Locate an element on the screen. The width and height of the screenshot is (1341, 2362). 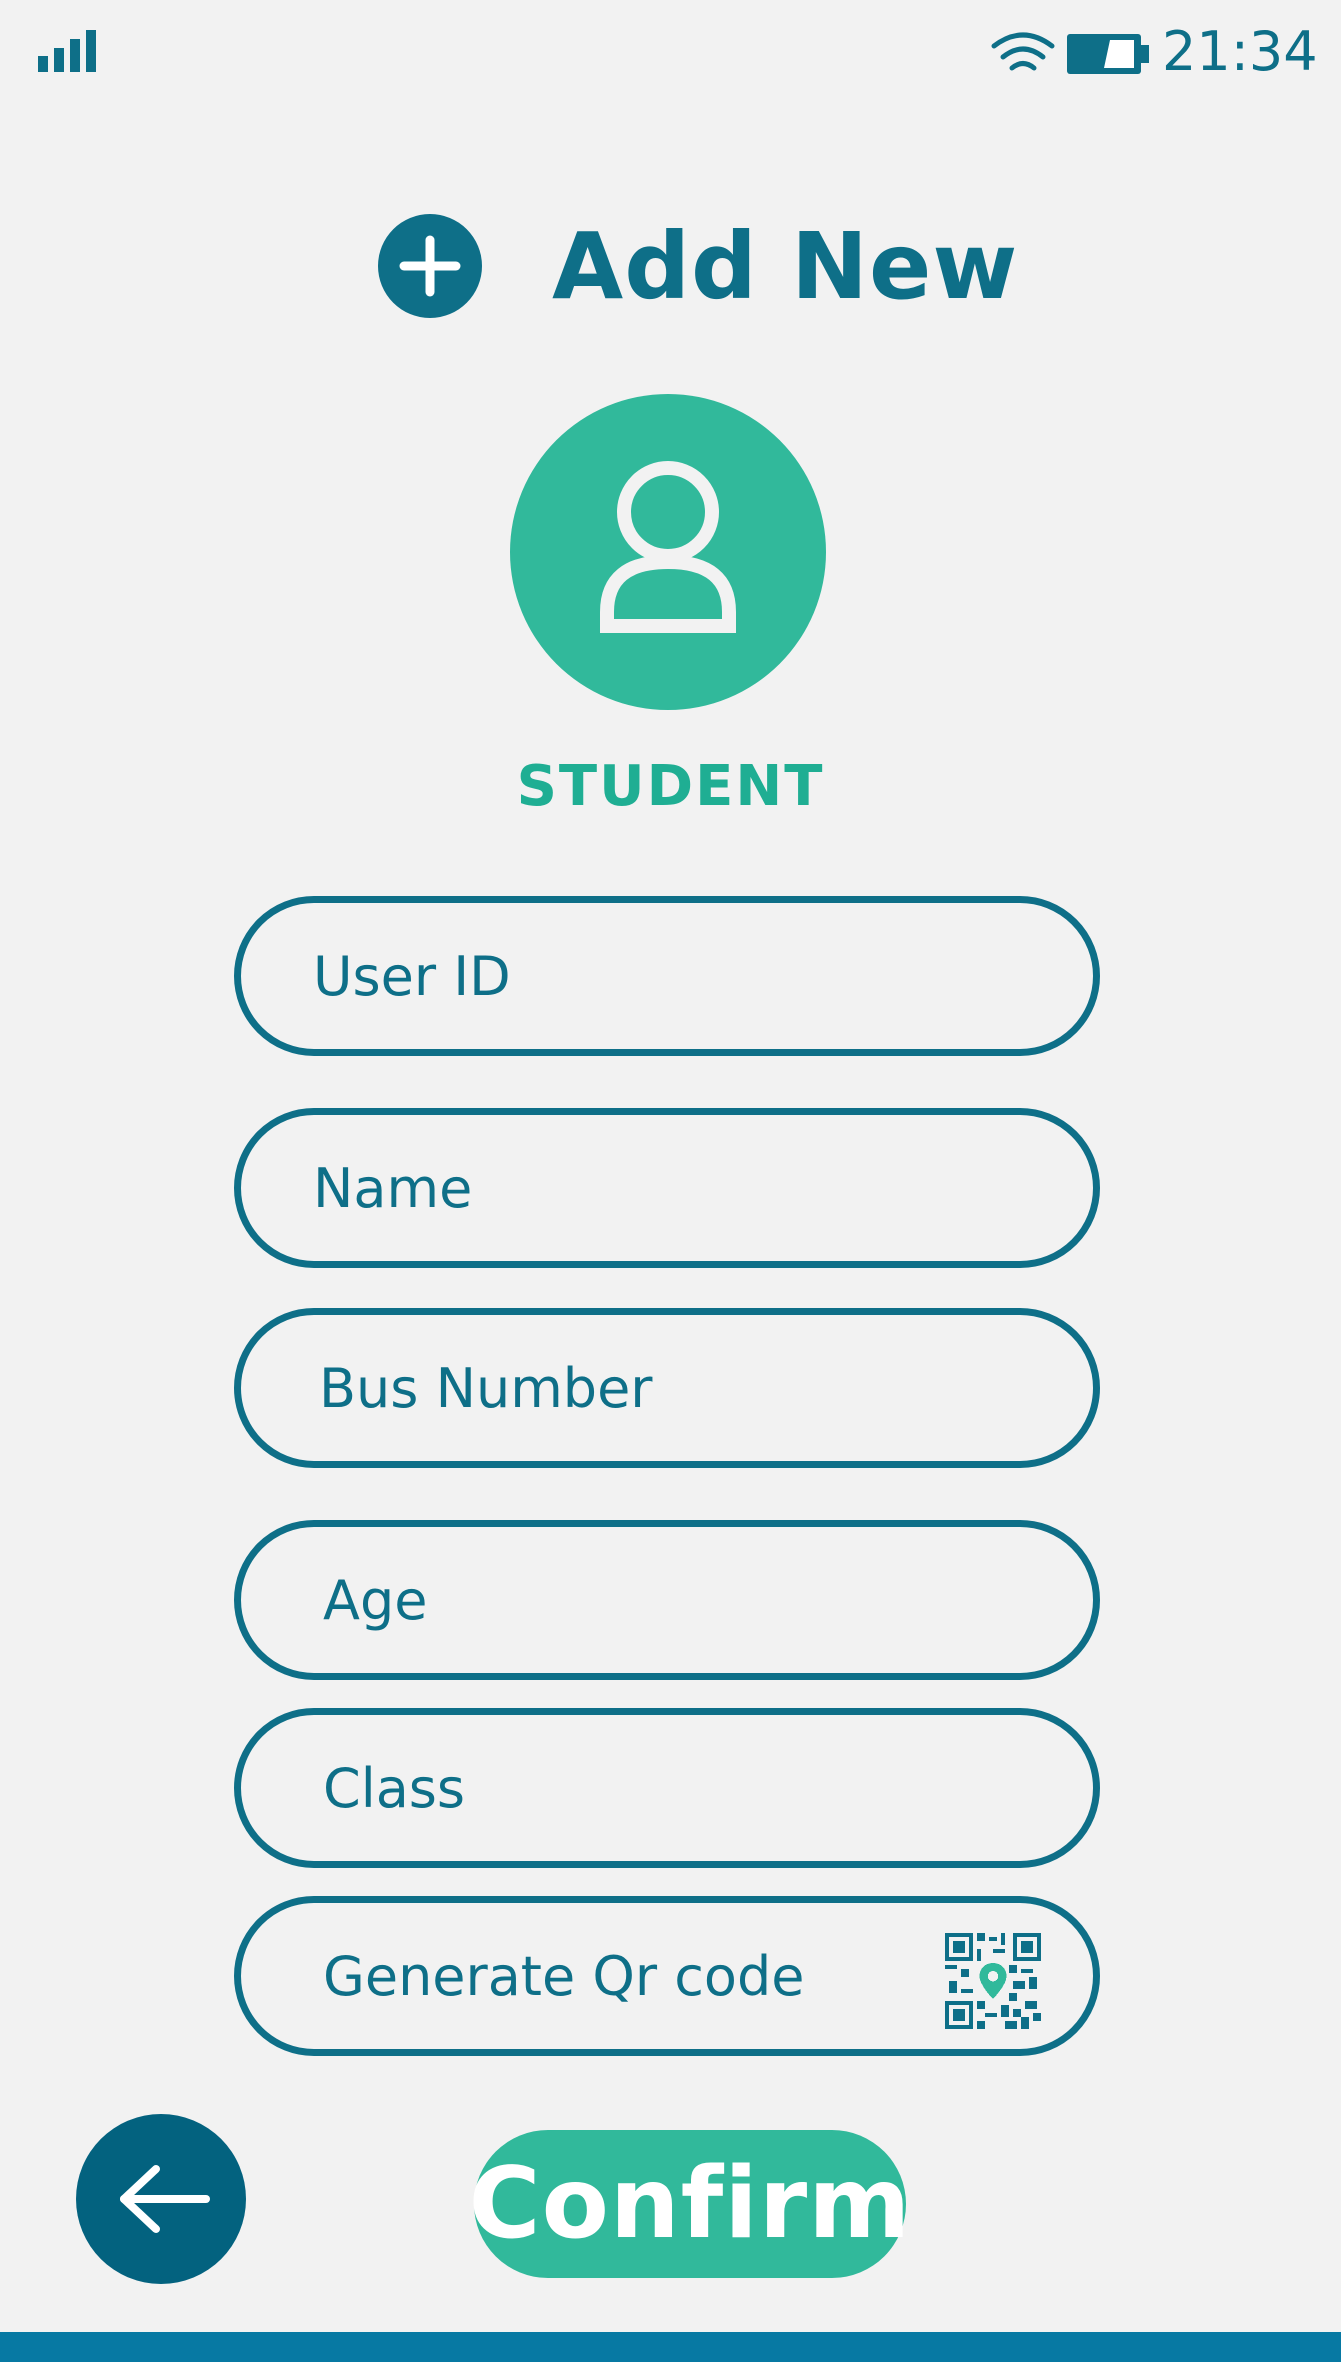
generate-qr-label: Generate Qr code is located at coordinates (564, 1976).